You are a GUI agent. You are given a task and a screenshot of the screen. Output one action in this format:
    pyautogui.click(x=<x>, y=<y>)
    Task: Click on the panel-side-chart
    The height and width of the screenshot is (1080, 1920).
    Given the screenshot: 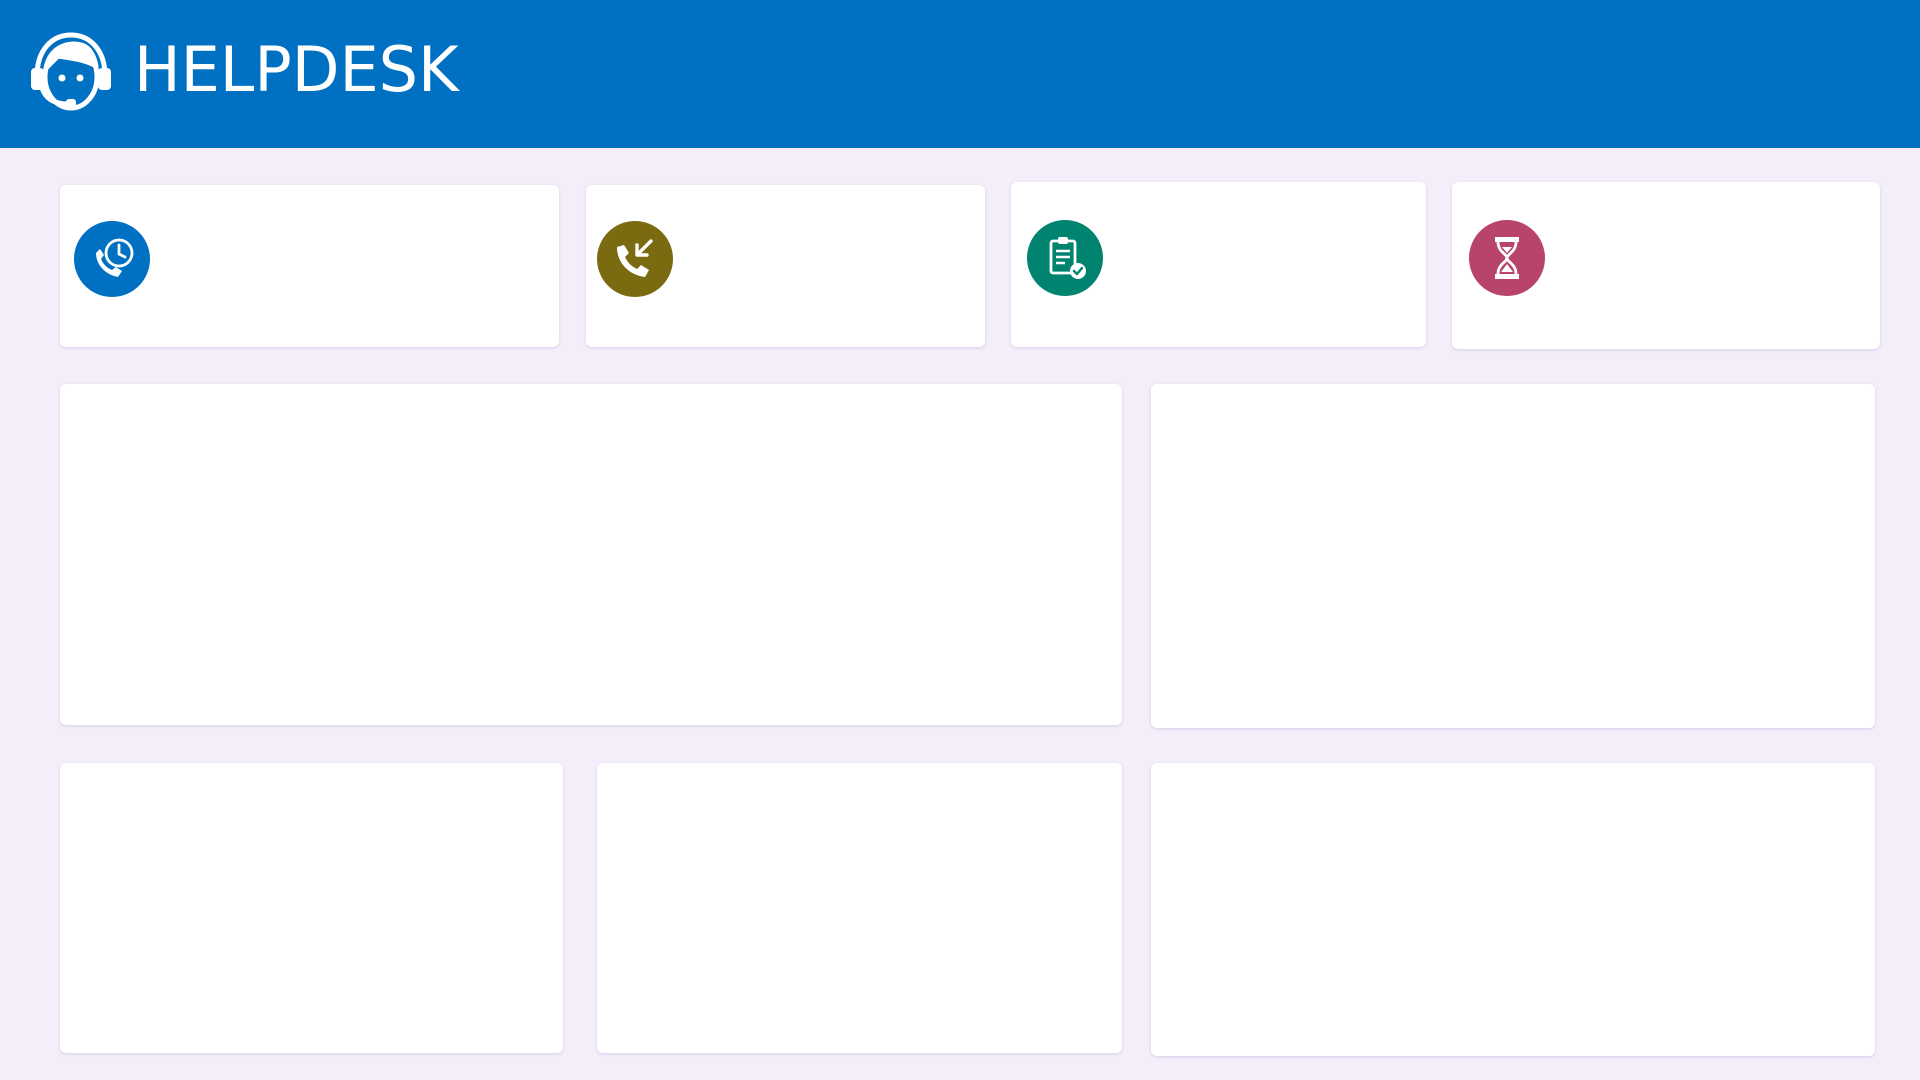 What is the action you would take?
    pyautogui.click(x=1513, y=556)
    